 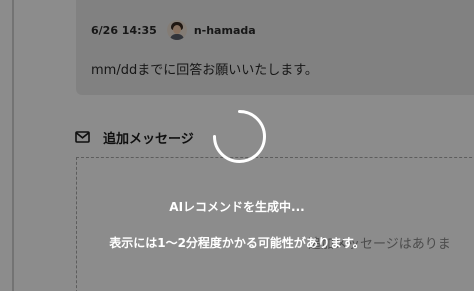 What do you see at coordinates (239, 136) in the screenshot?
I see `spinner-icon` at bounding box center [239, 136].